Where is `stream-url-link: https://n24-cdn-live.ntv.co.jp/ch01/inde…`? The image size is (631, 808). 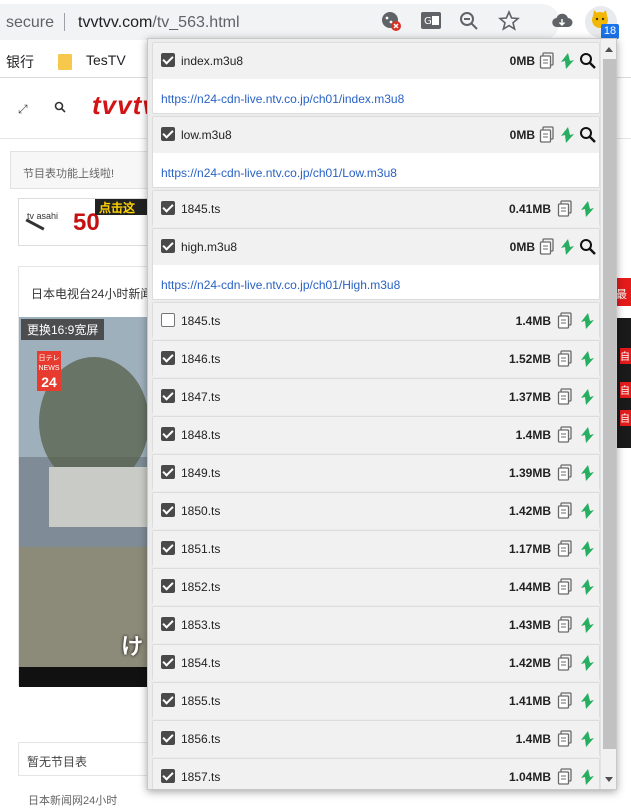
stream-url-link: https://n24-cdn-live.ntv.co.jp/ch01/inde… is located at coordinates (282, 99).